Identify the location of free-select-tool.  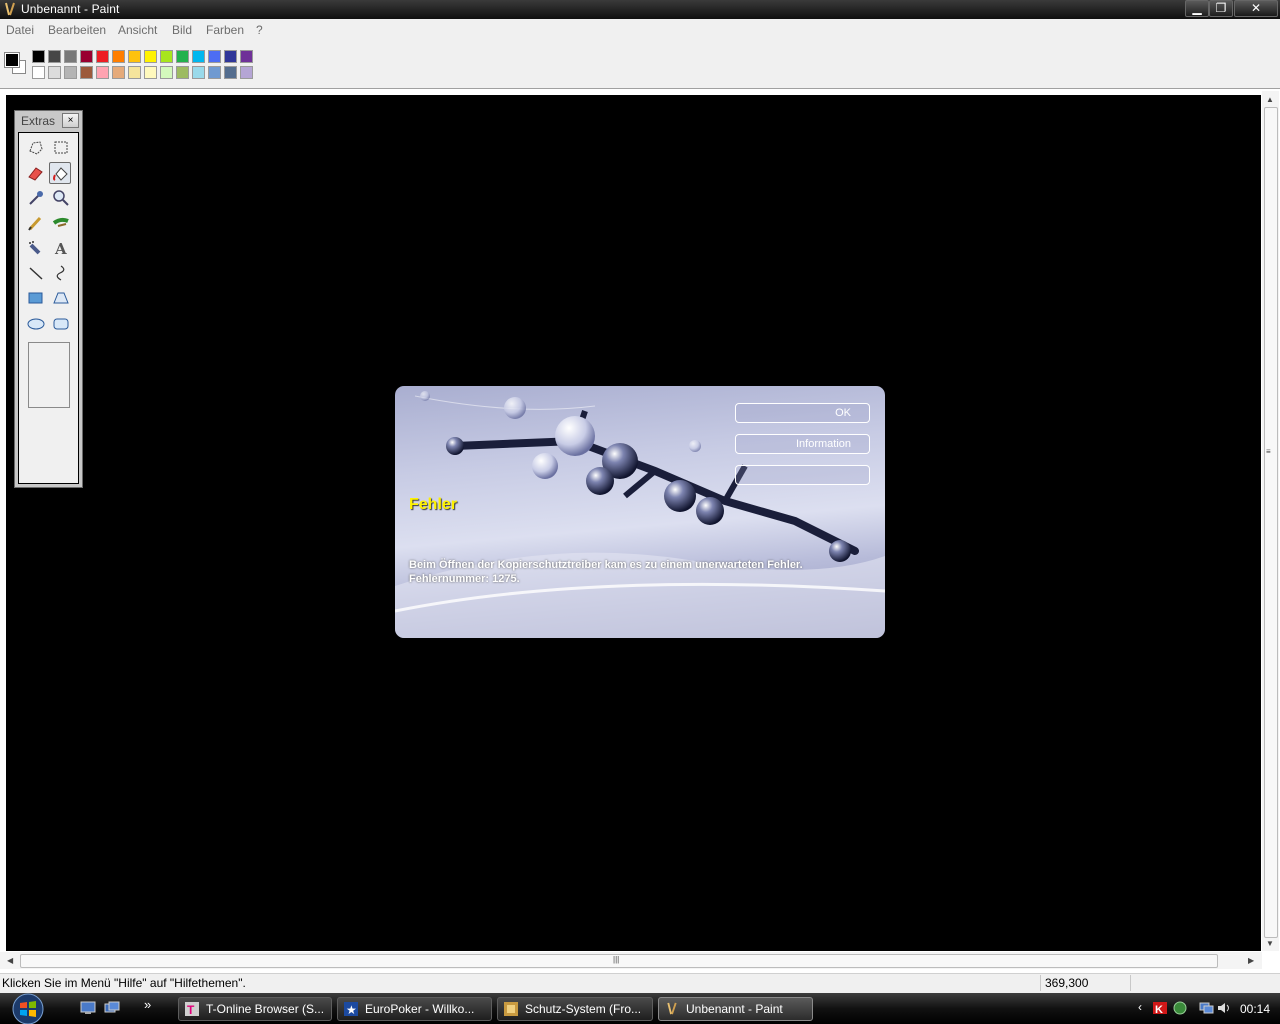
(36, 148).